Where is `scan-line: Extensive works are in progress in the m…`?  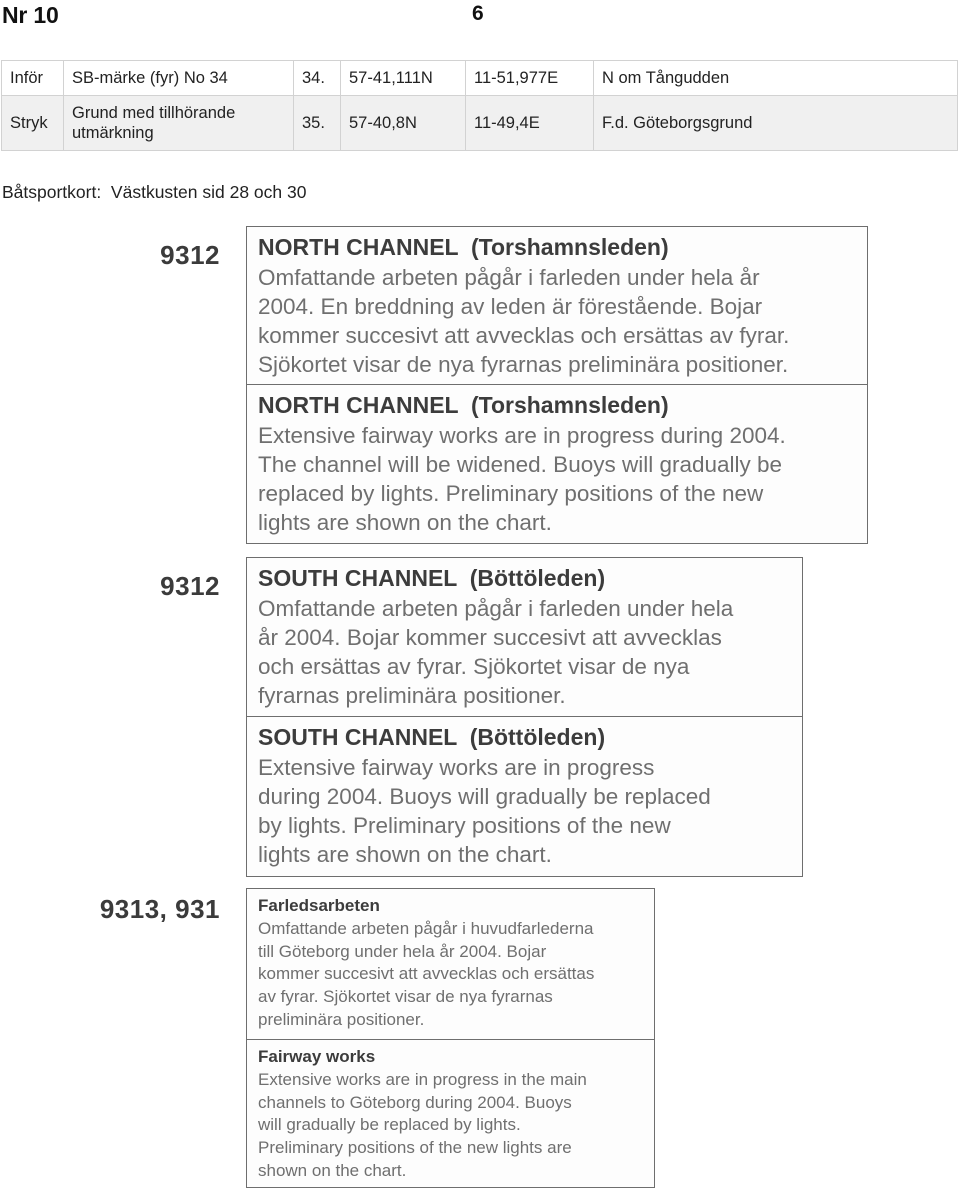
scan-line: Extensive works are in progress in the m… is located at coordinates (422, 1080).